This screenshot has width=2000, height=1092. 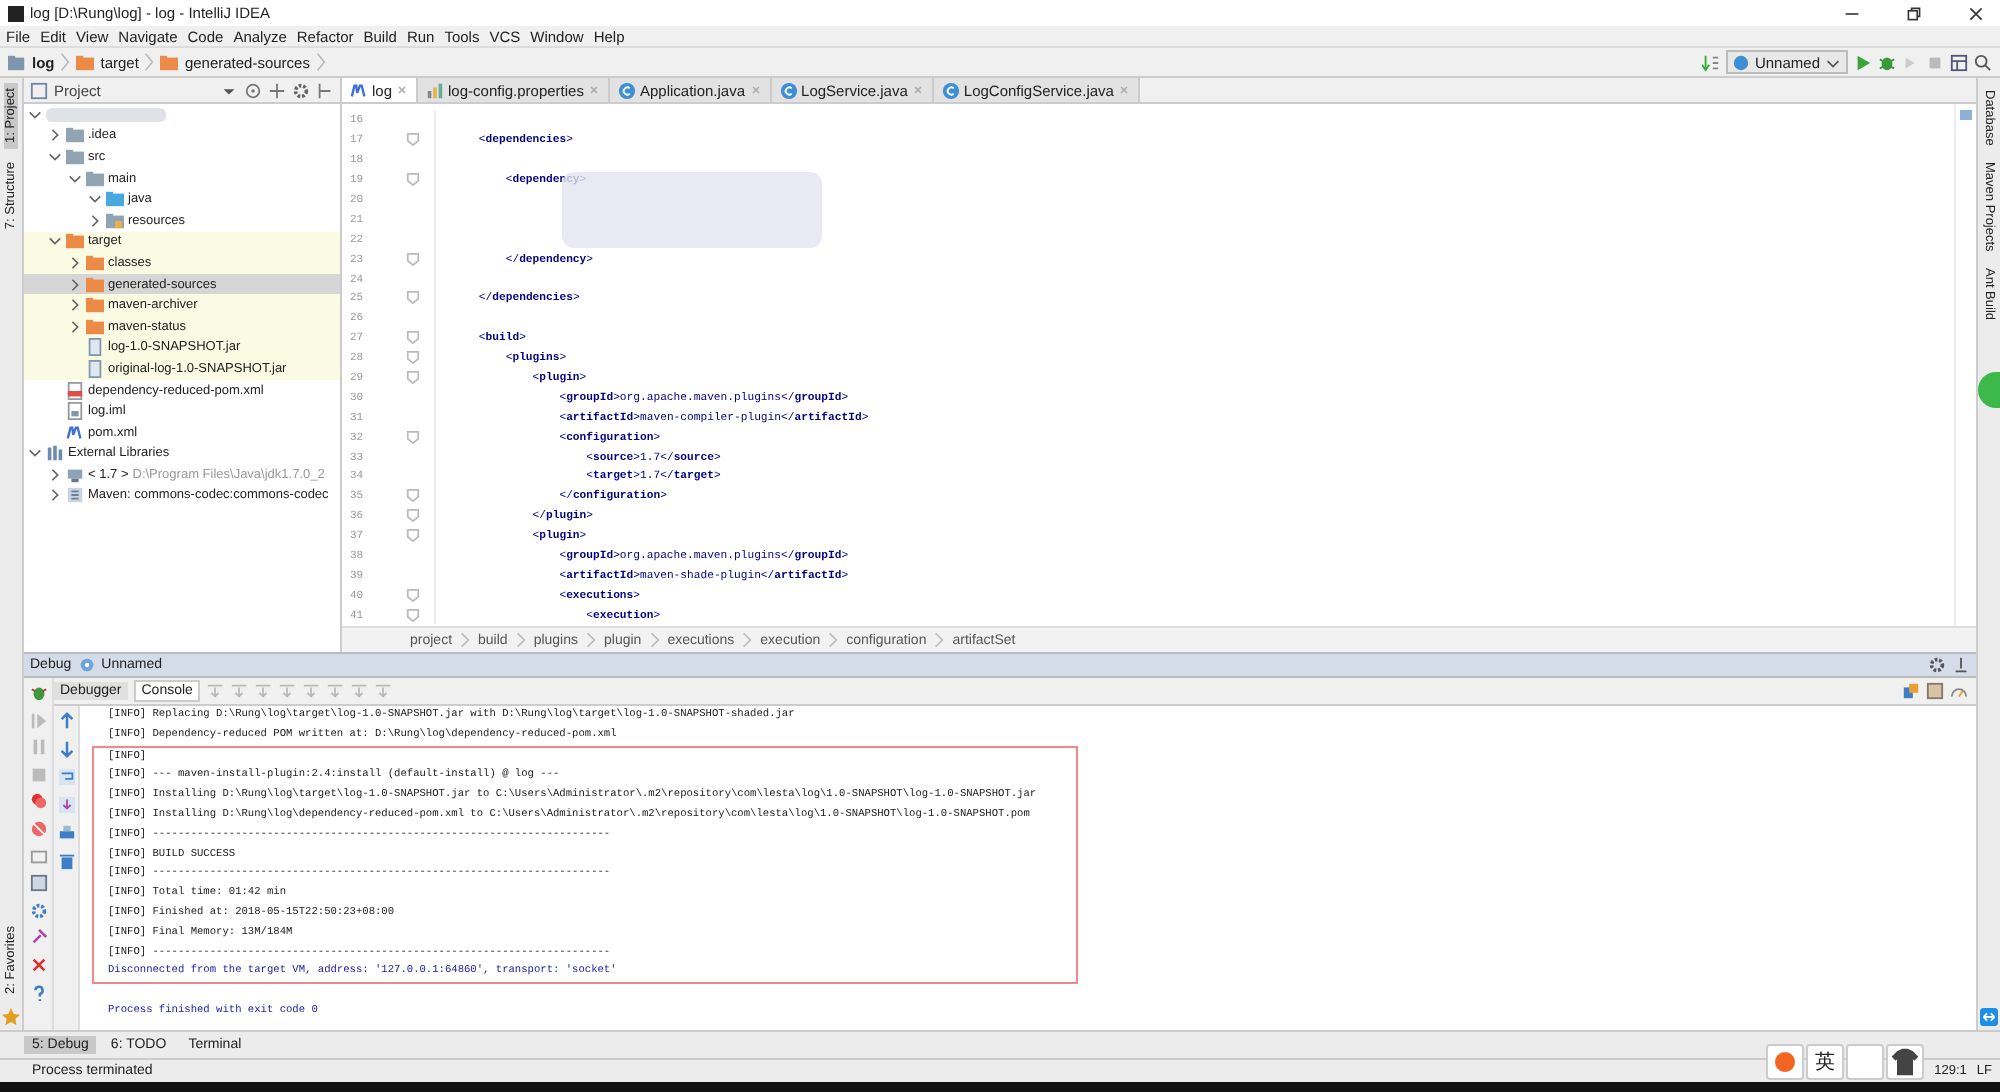 What do you see at coordinates (1959, 691) in the screenshot?
I see `gauge-icon` at bounding box center [1959, 691].